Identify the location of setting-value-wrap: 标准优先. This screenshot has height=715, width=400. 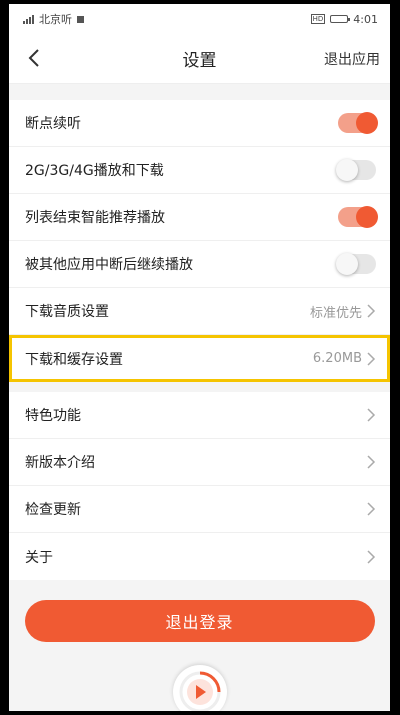
(343, 311).